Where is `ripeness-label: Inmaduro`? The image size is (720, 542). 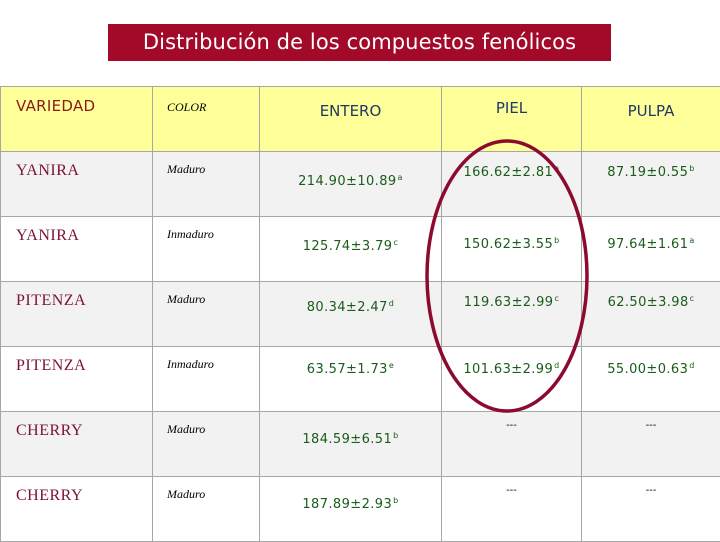
ripeness-label: Inmaduro is located at coordinates (190, 364).